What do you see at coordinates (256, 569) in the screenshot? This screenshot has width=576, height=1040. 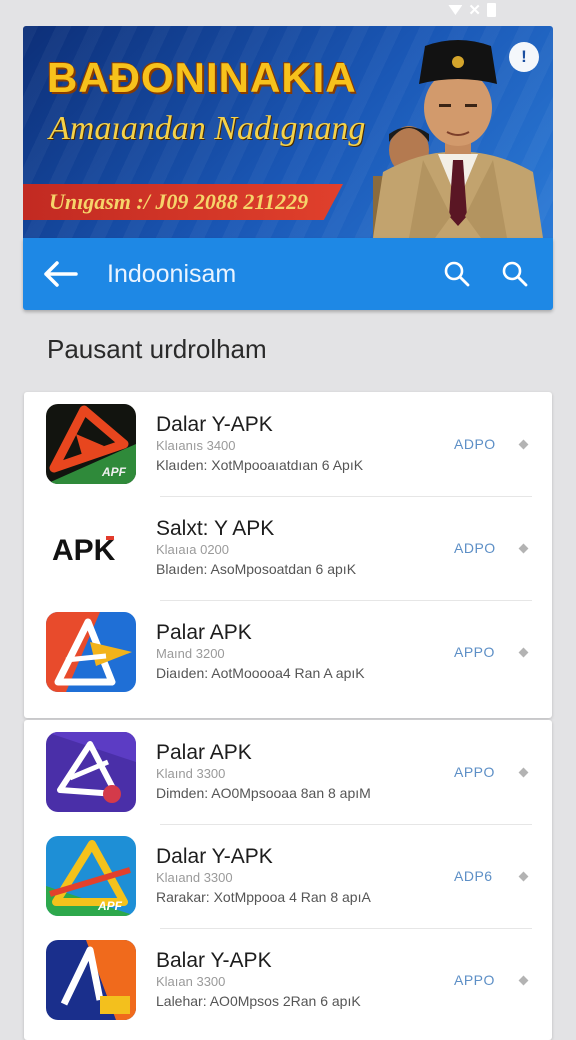 I see `app-description: Blaıden: AsoMposoatdan 6 apıK` at bounding box center [256, 569].